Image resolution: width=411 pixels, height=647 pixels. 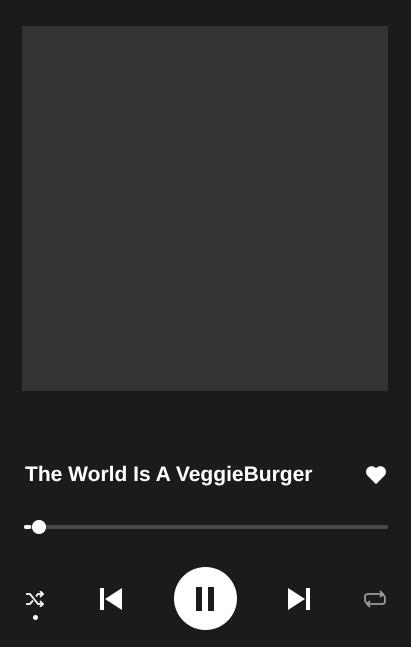 I want to click on next-icon, so click(x=299, y=598).